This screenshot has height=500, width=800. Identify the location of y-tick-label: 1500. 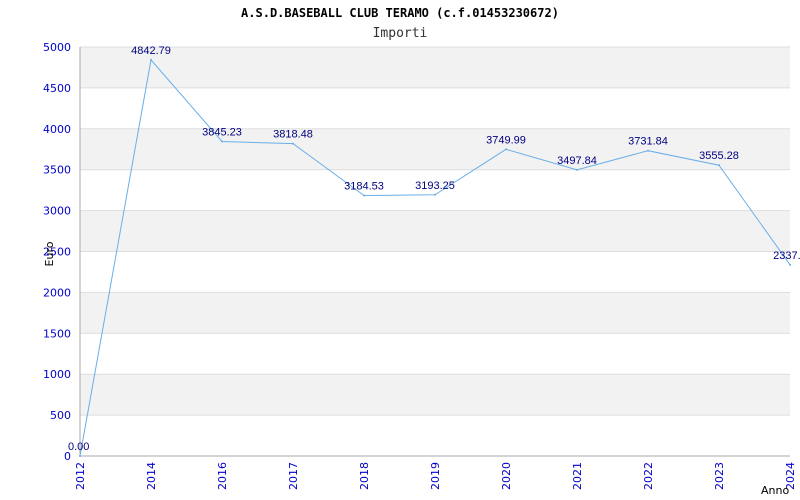
(57, 333).